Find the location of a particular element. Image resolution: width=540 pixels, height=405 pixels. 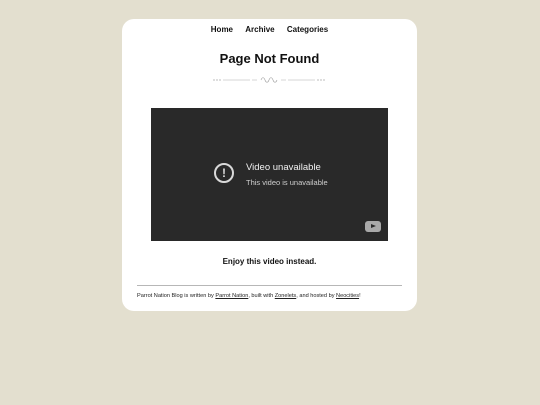

video-unavailable-title: Video unavailable is located at coordinates (283, 167).